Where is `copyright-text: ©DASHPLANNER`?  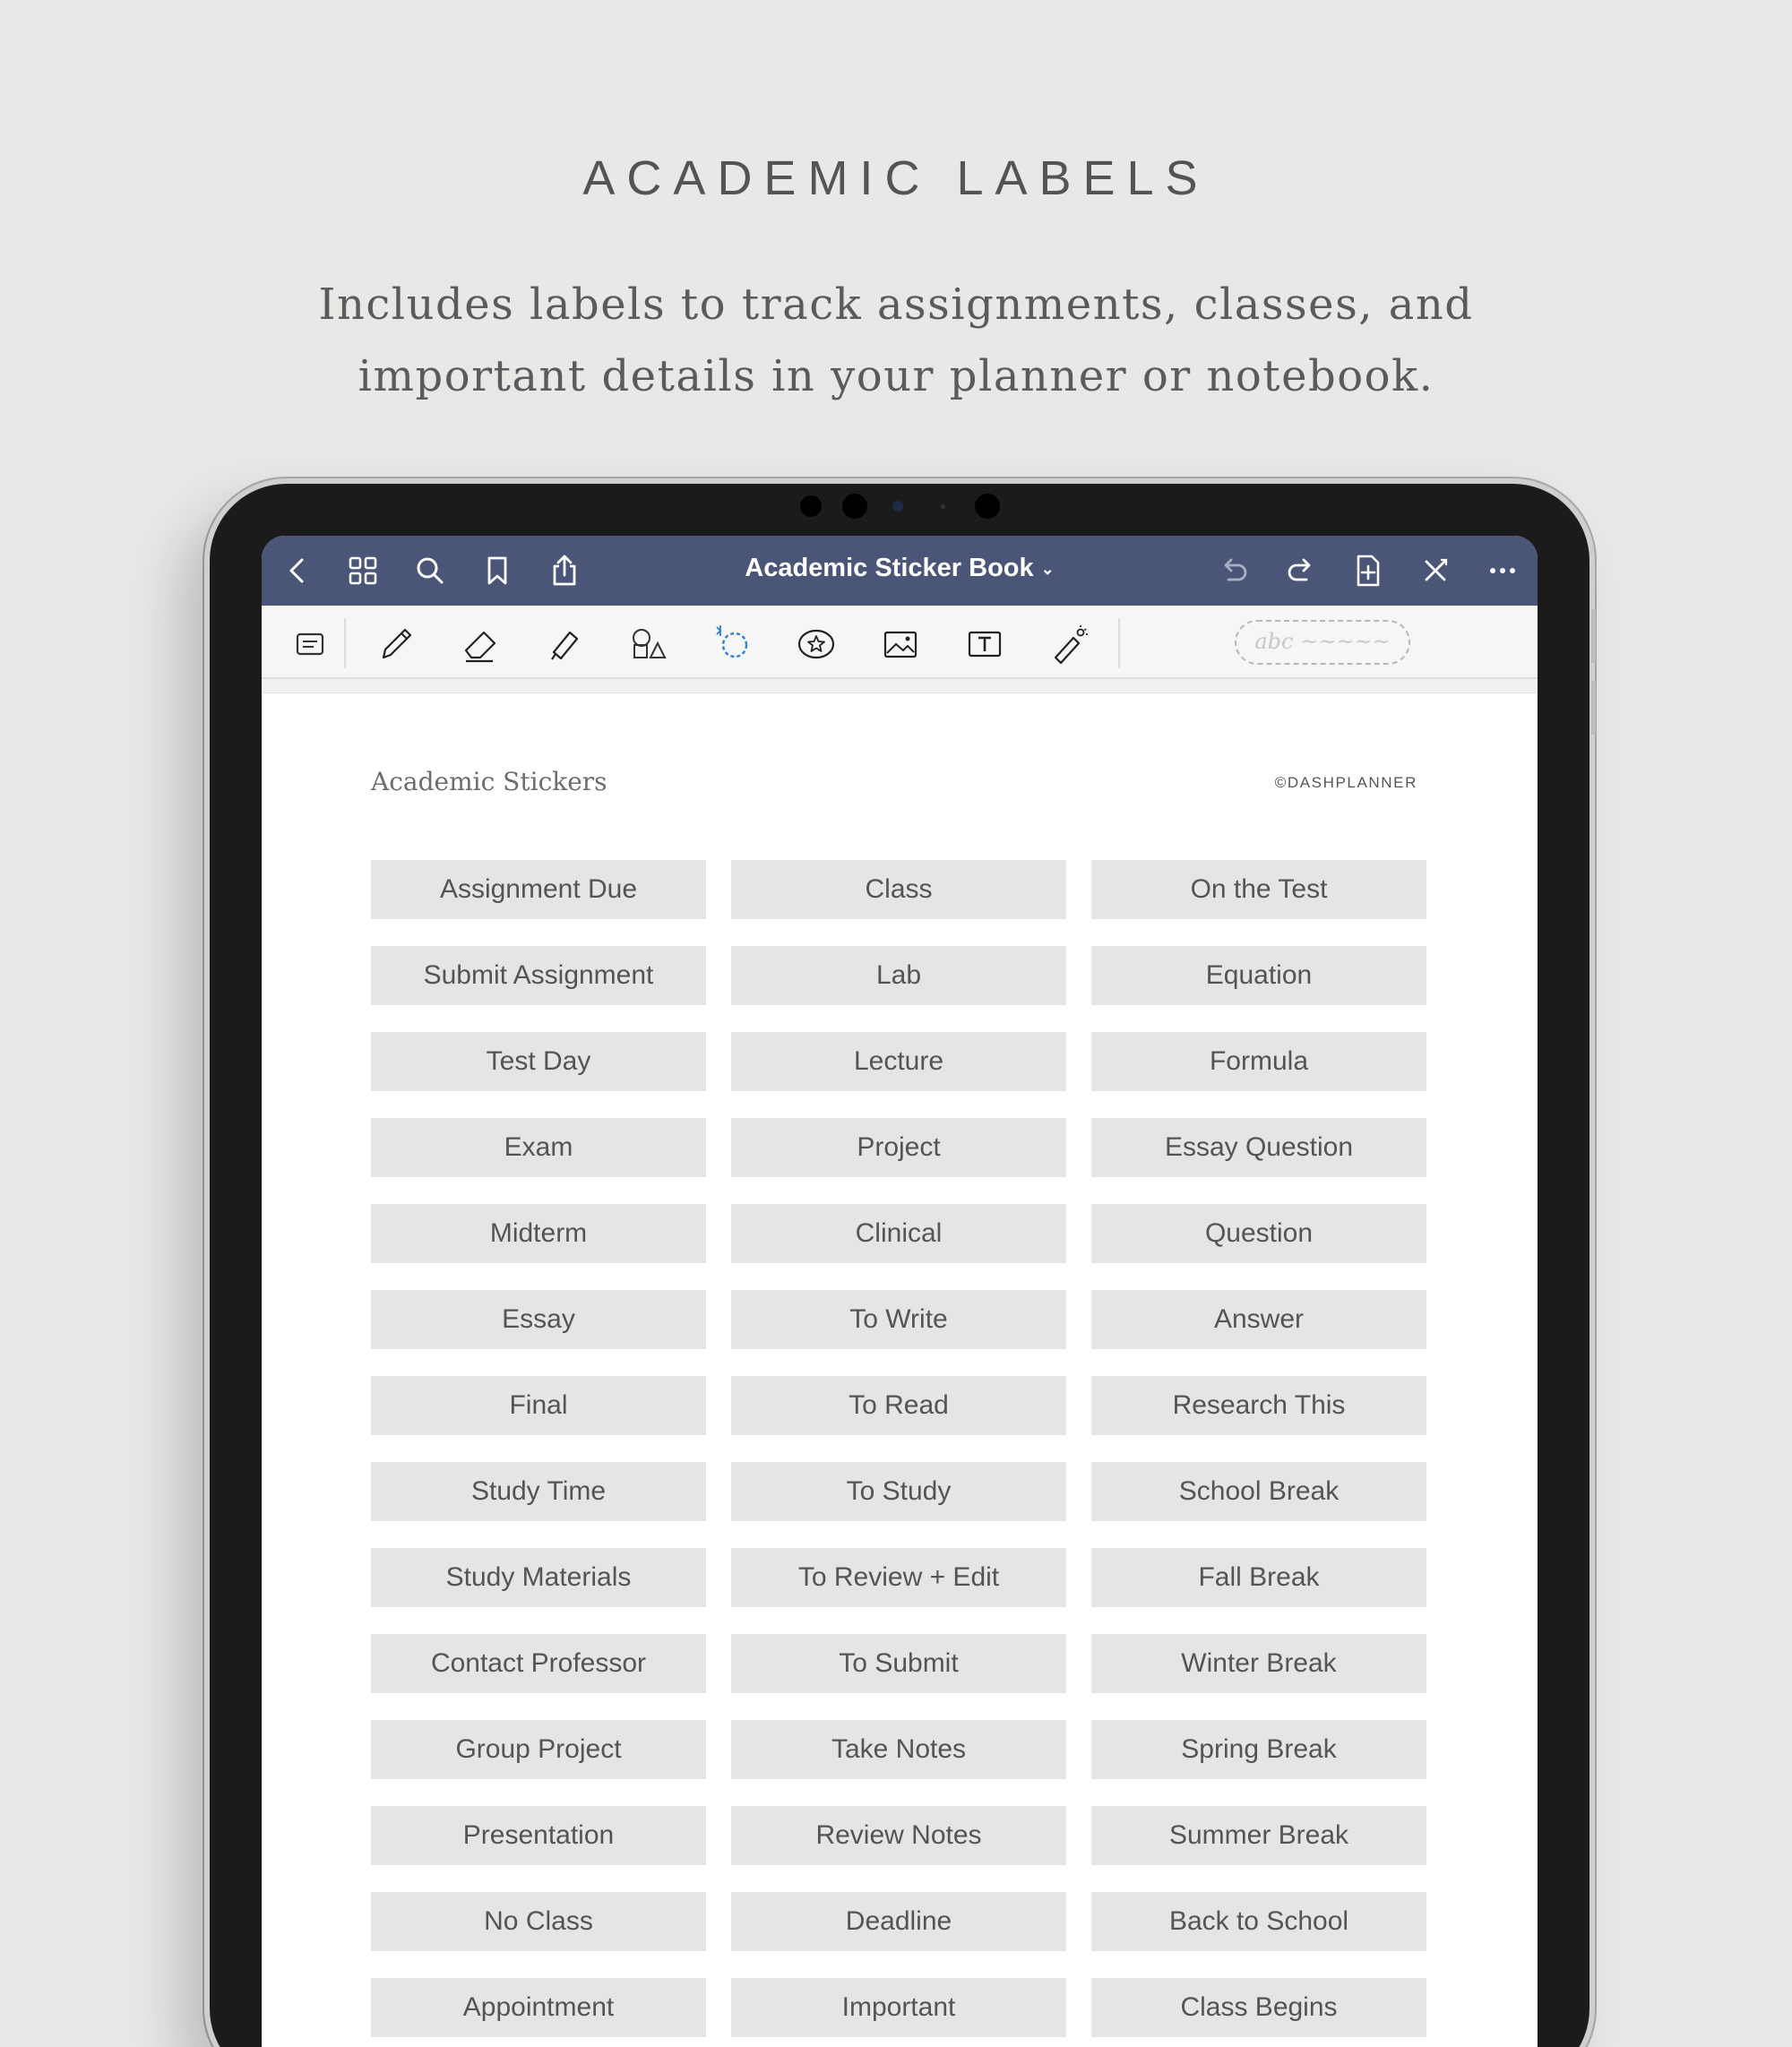
copyright-text: ©DASHPLANNER is located at coordinates (1345, 782).